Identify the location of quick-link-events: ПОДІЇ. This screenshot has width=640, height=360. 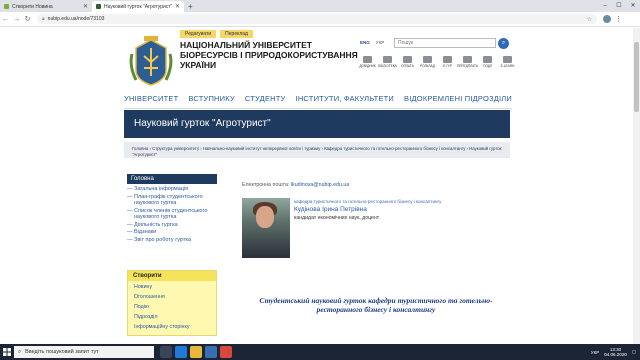
(487, 62).